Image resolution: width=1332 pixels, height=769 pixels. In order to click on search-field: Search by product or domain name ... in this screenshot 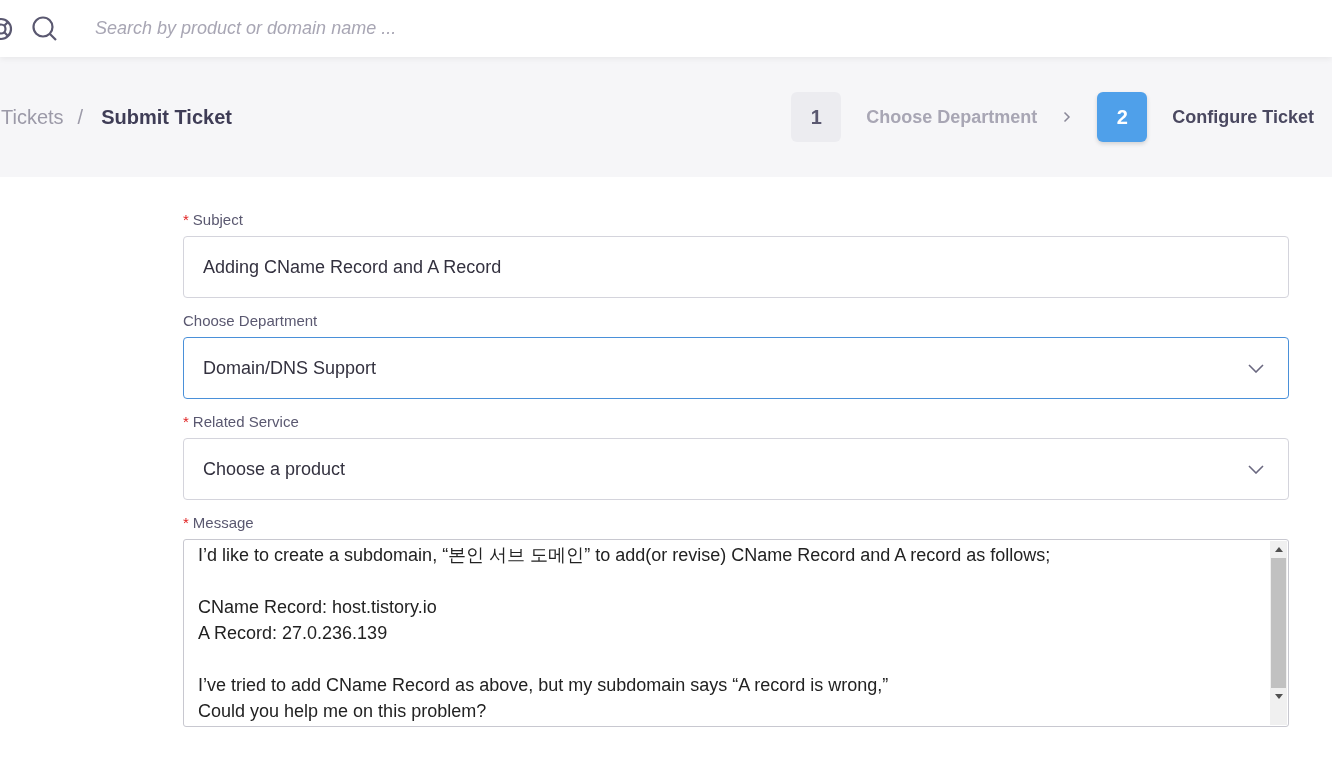, I will do `click(395, 28)`.